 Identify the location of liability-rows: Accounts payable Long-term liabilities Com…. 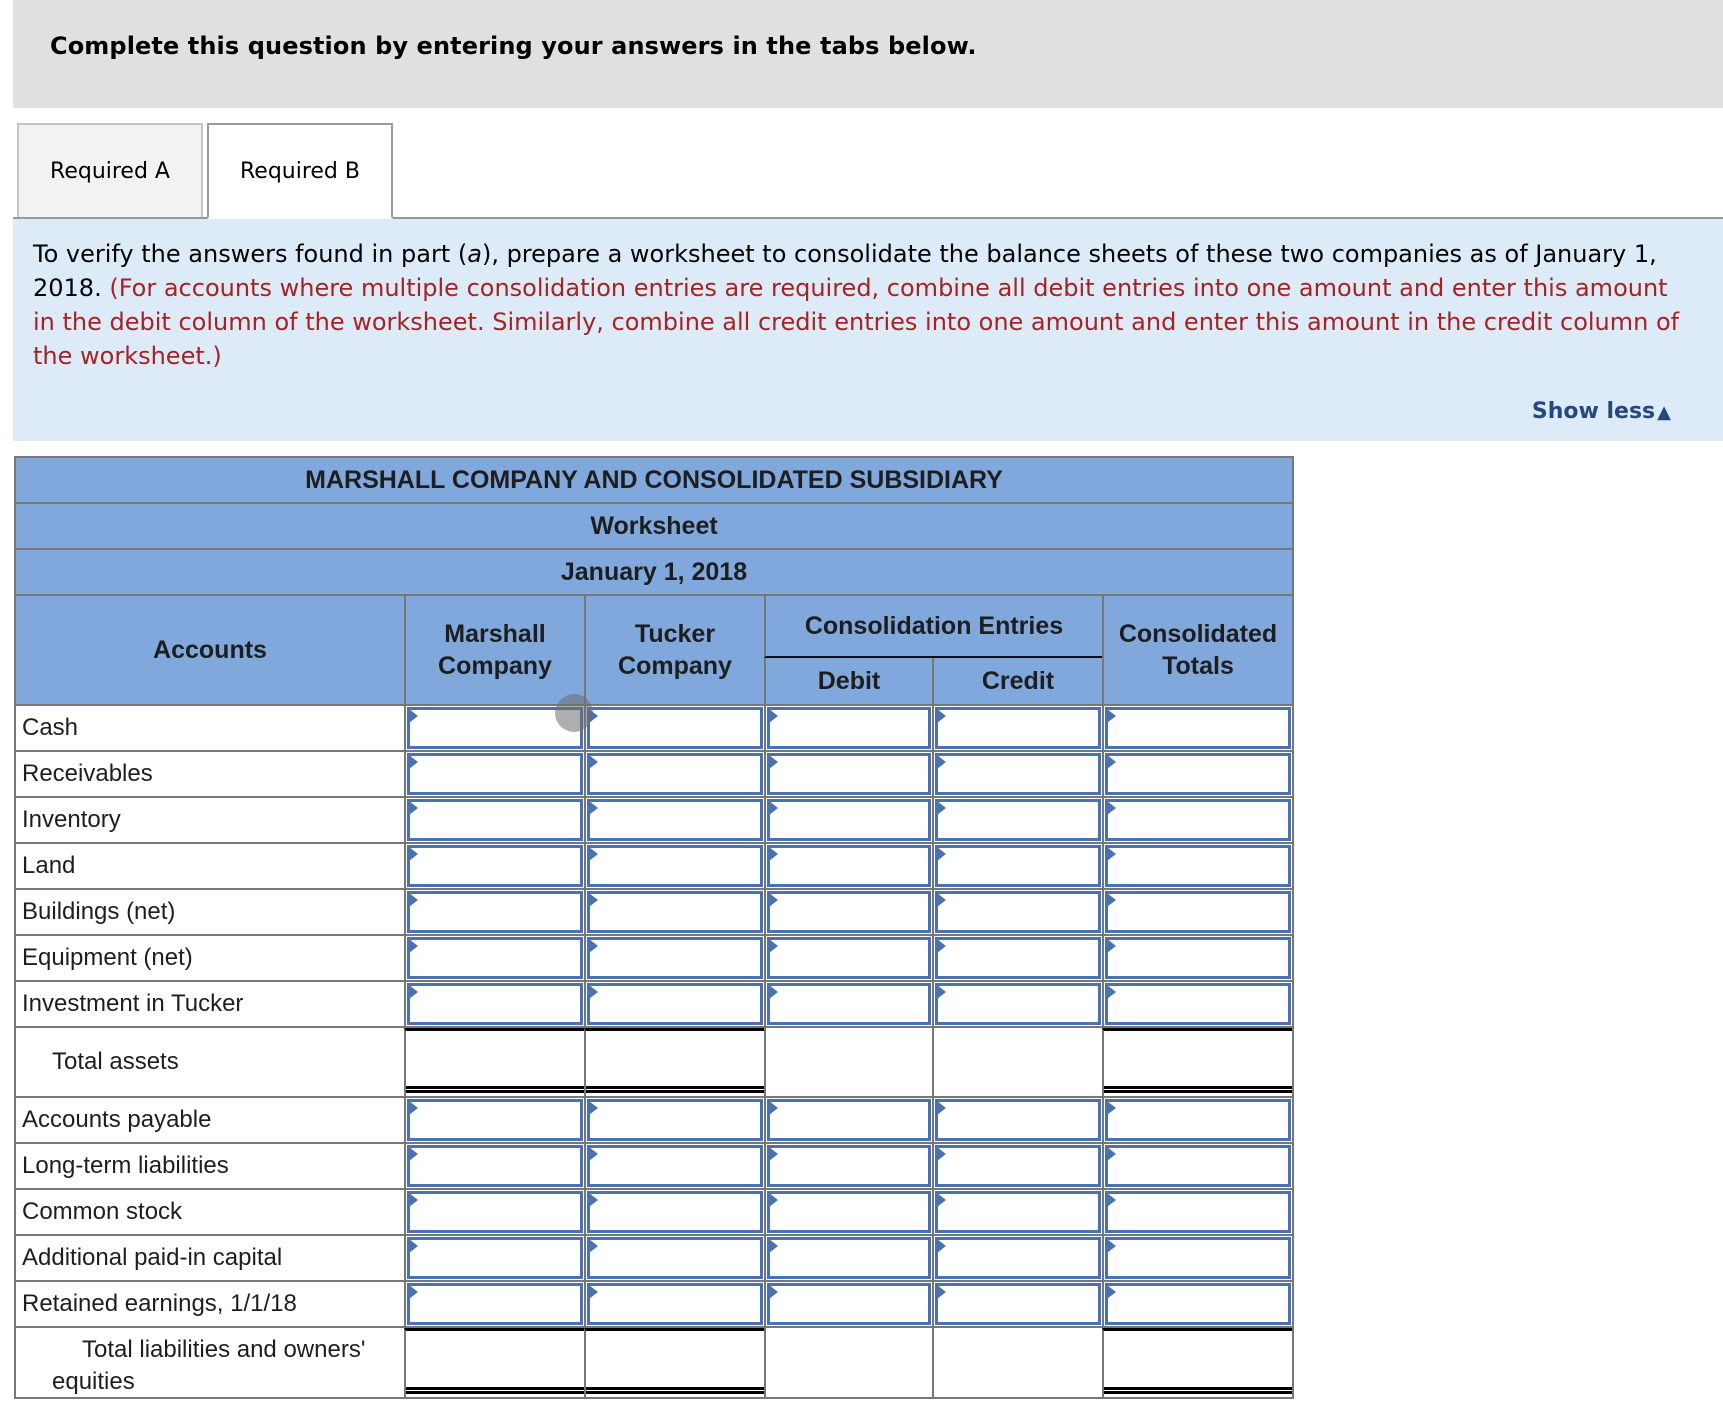
(654, 1213).